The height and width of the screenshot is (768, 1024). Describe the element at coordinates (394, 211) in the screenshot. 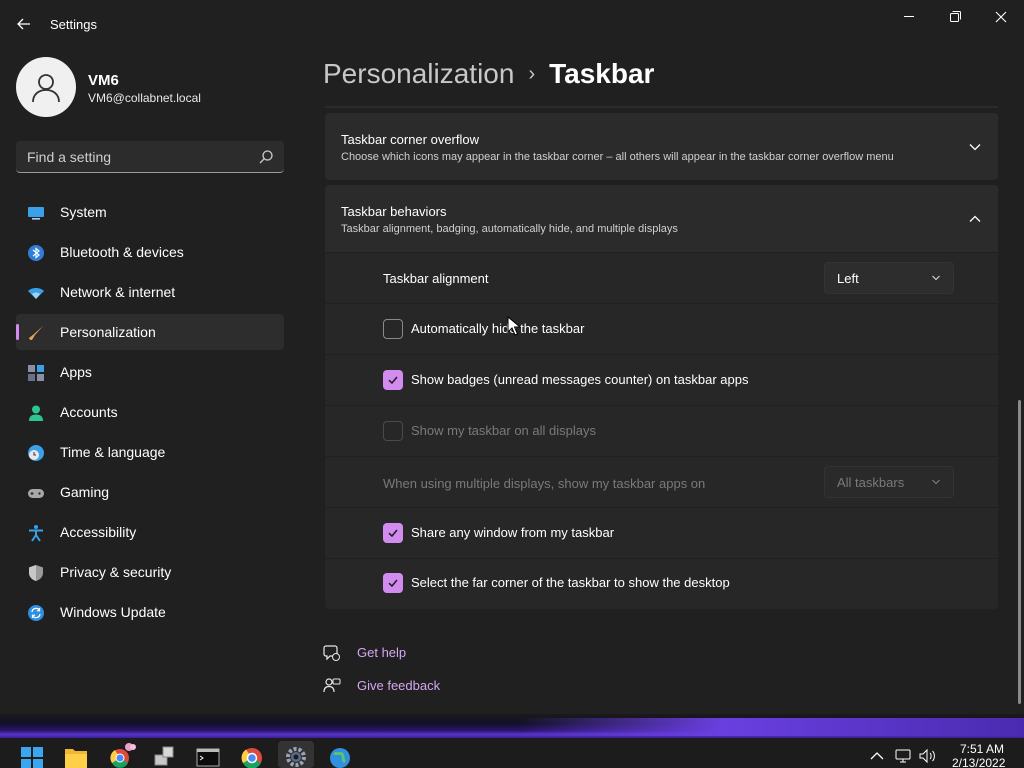

I see `section-title: Taskbar behaviors` at that location.